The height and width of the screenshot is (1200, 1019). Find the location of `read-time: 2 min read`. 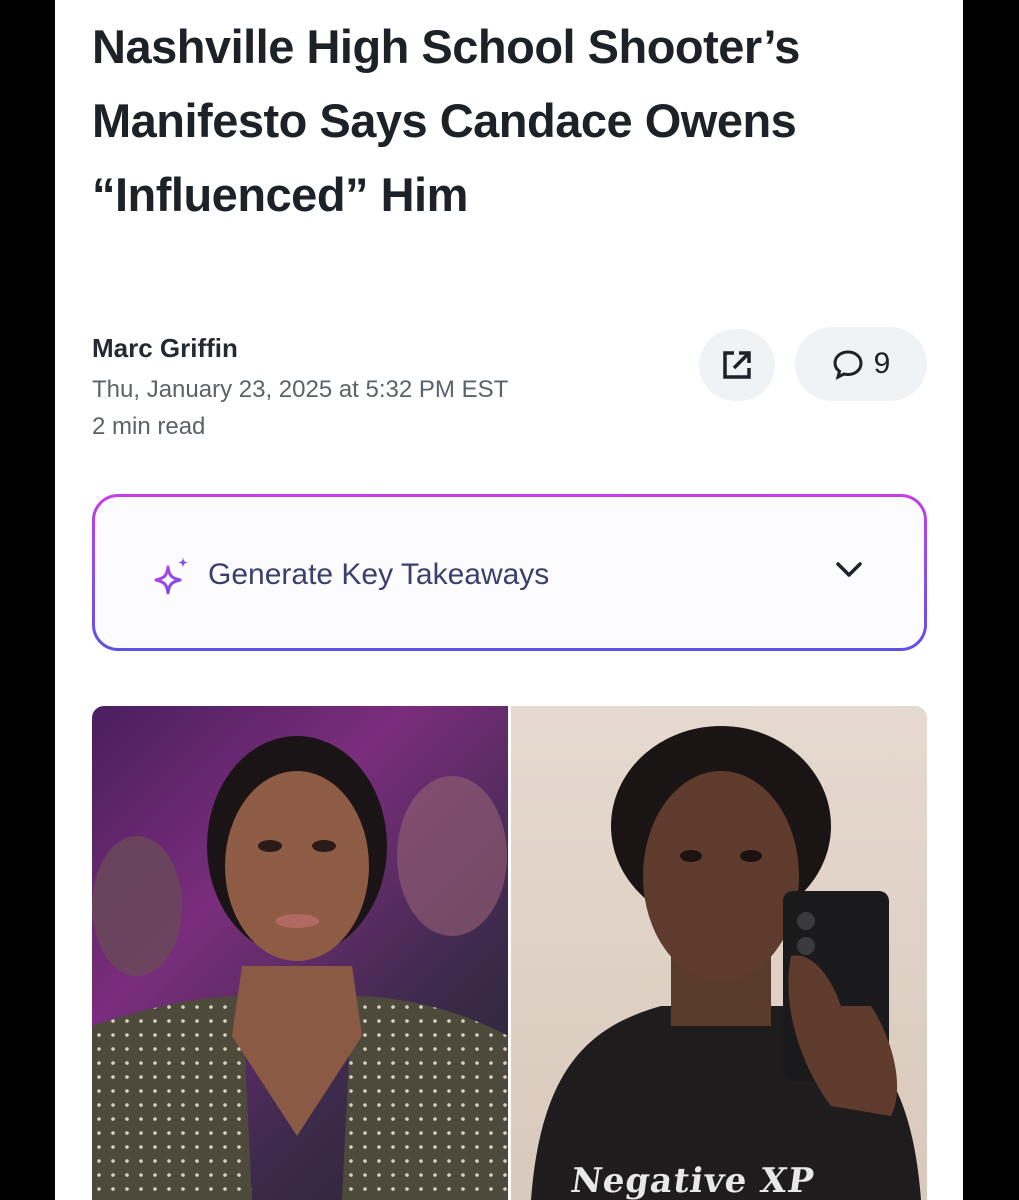

read-time: 2 min read is located at coordinates (149, 426).